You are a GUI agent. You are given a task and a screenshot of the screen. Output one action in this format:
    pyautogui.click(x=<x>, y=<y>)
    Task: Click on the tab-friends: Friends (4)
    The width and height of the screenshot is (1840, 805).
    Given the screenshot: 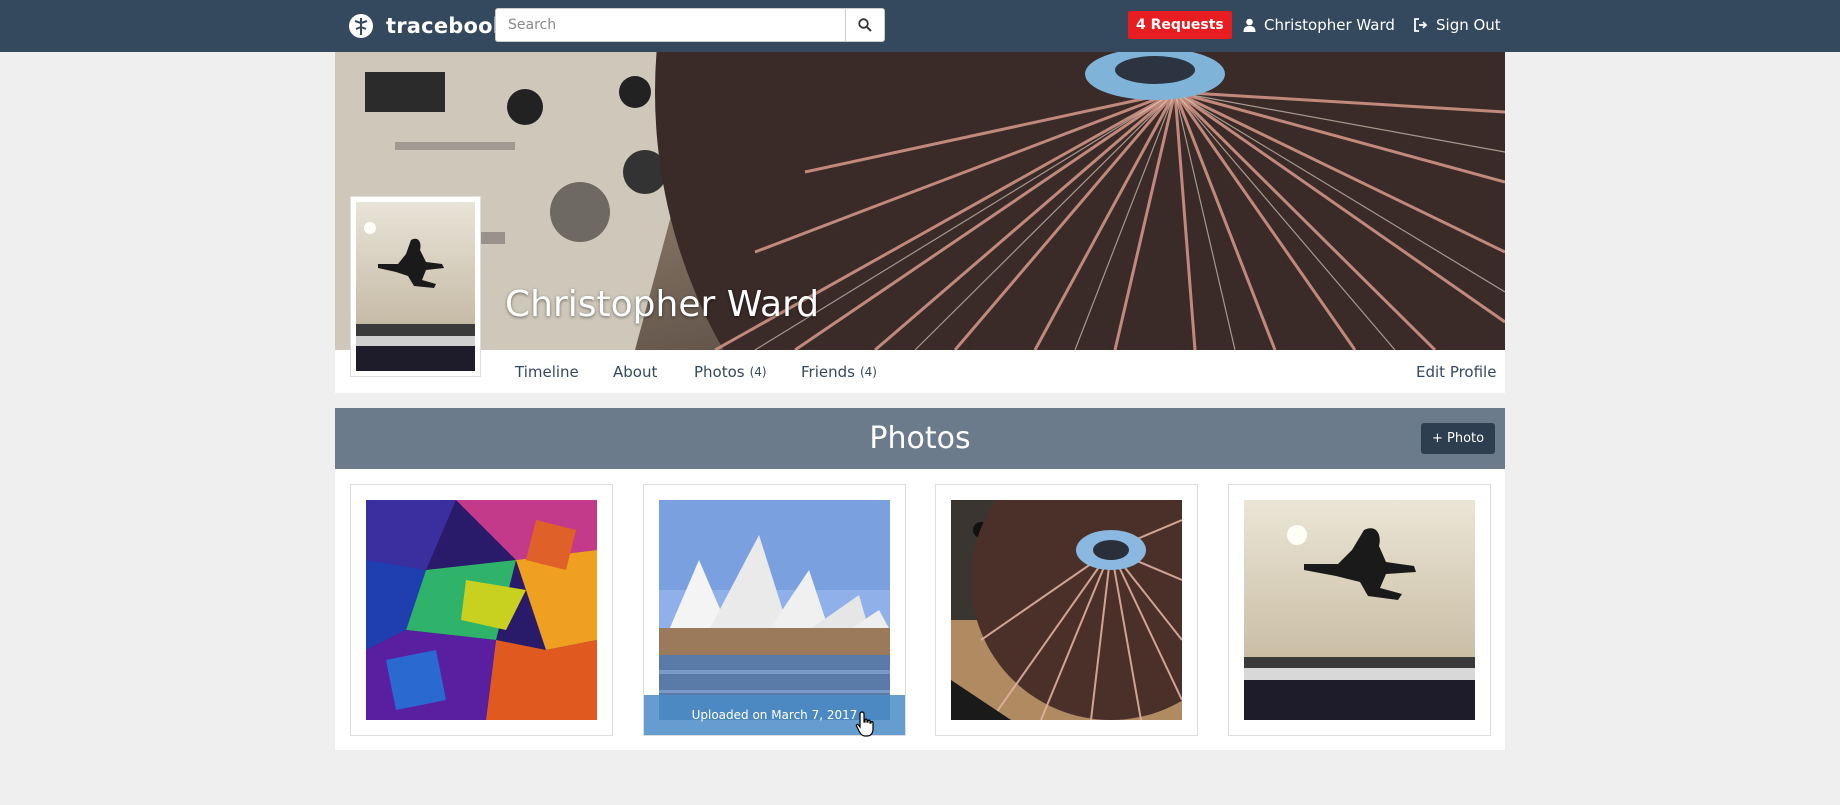 What is the action you would take?
    pyautogui.click(x=839, y=371)
    